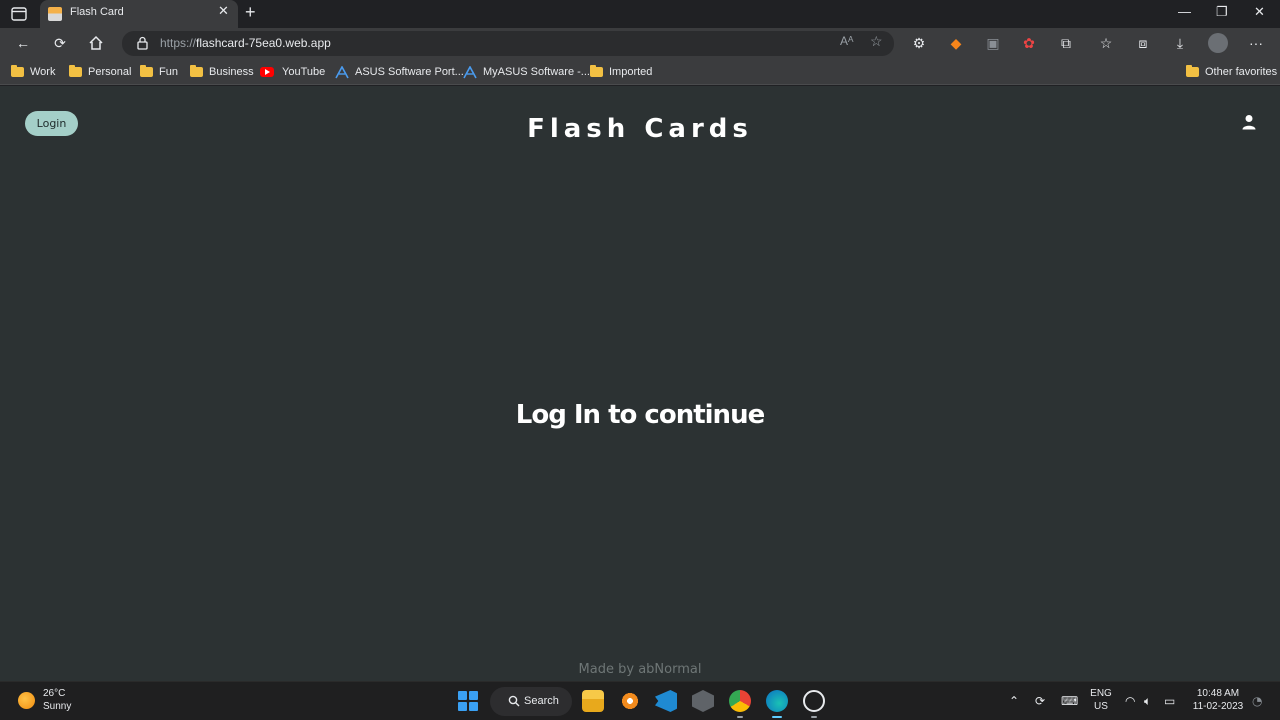 This screenshot has height=720, width=1280. What do you see at coordinates (1066, 43) in the screenshot?
I see `extensions-puzzle-icon: ⧉` at bounding box center [1066, 43].